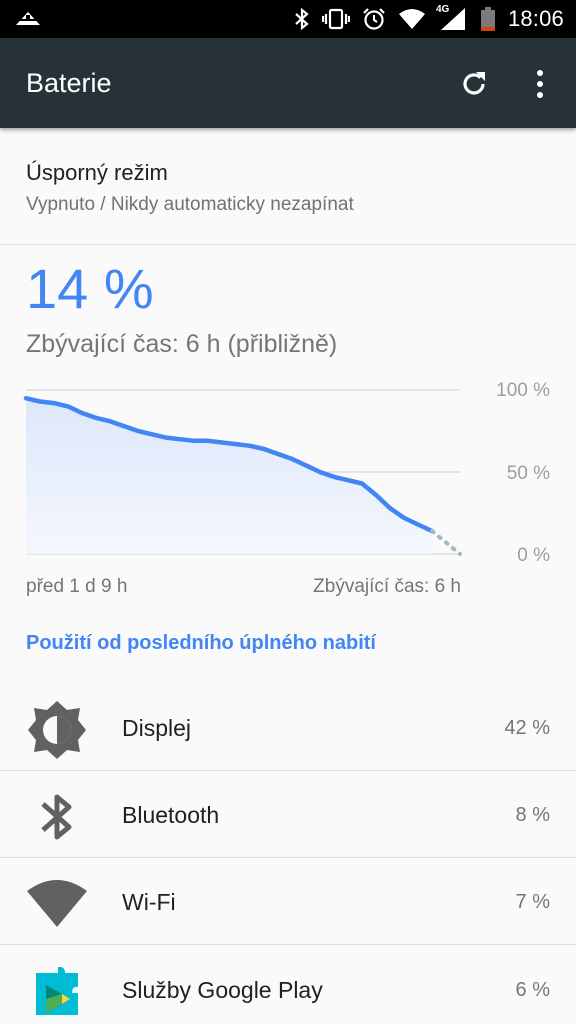 This screenshot has width=576, height=1024. I want to click on usage-item-google-play-services: Služby Google Play 6 %, so click(288, 985).